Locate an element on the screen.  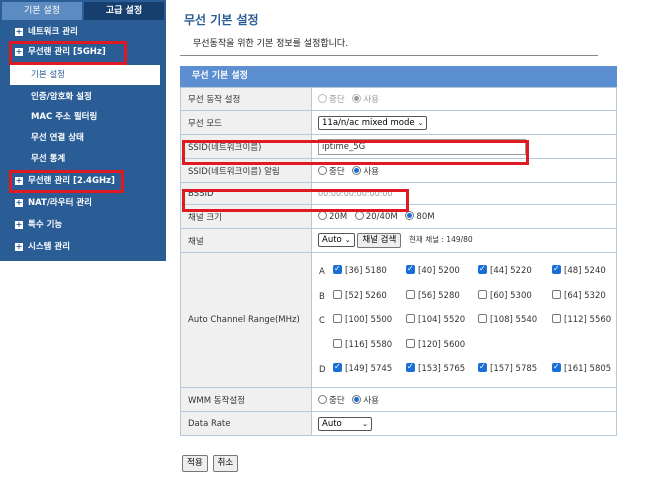
row-data-rate: Data Rate Auto ⌄ is located at coordinates (398, 423).